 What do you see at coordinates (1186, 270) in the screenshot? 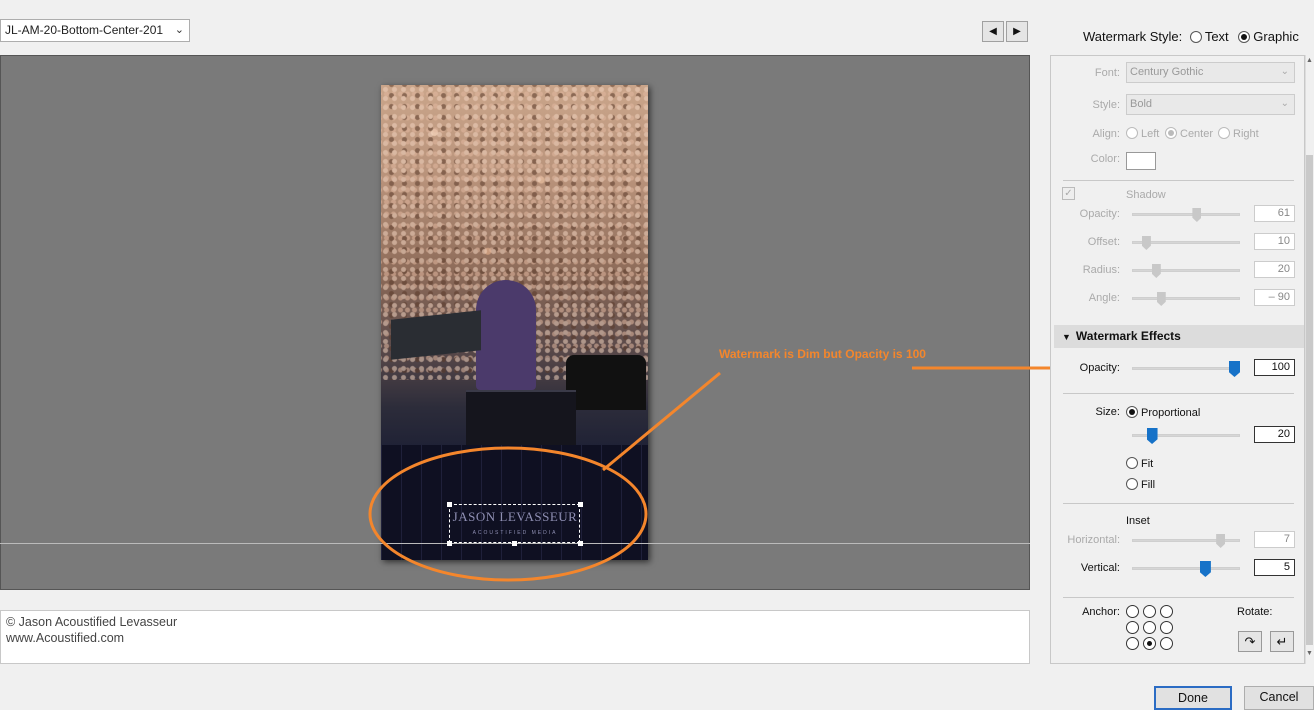
I see `shadow-radius-slider` at bounding box center [1186, 270].